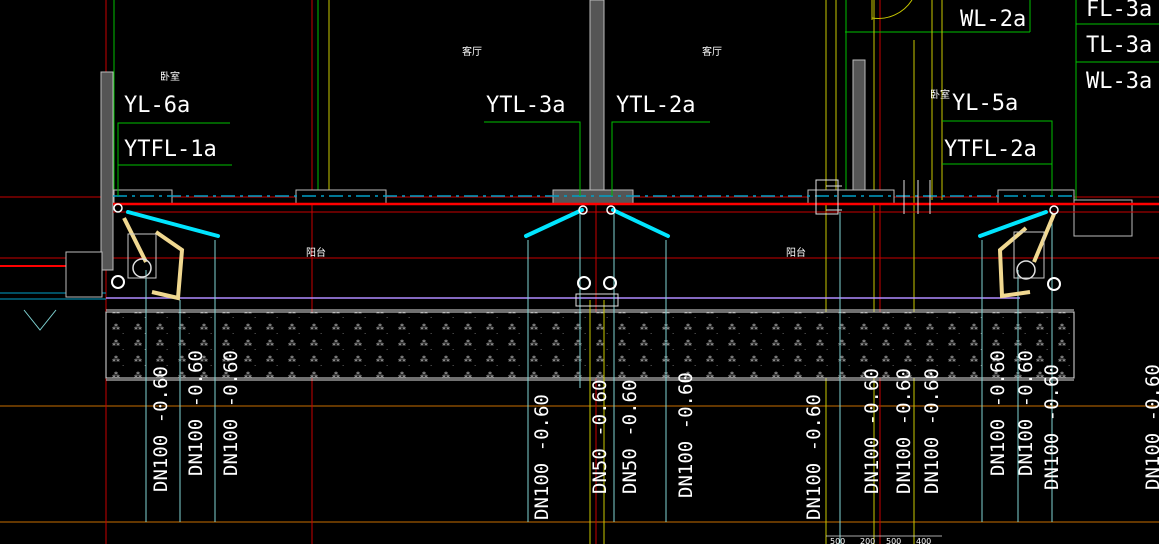 The width and height of the screenshot is (1159, 544). I want to click on pipe-label-14: DN100 -0.60, so click(1052, 427).